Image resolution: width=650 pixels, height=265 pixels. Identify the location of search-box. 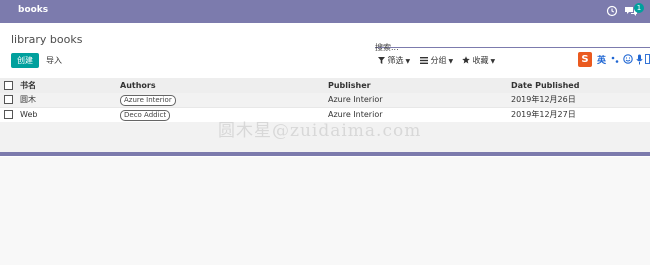
(512, 44).